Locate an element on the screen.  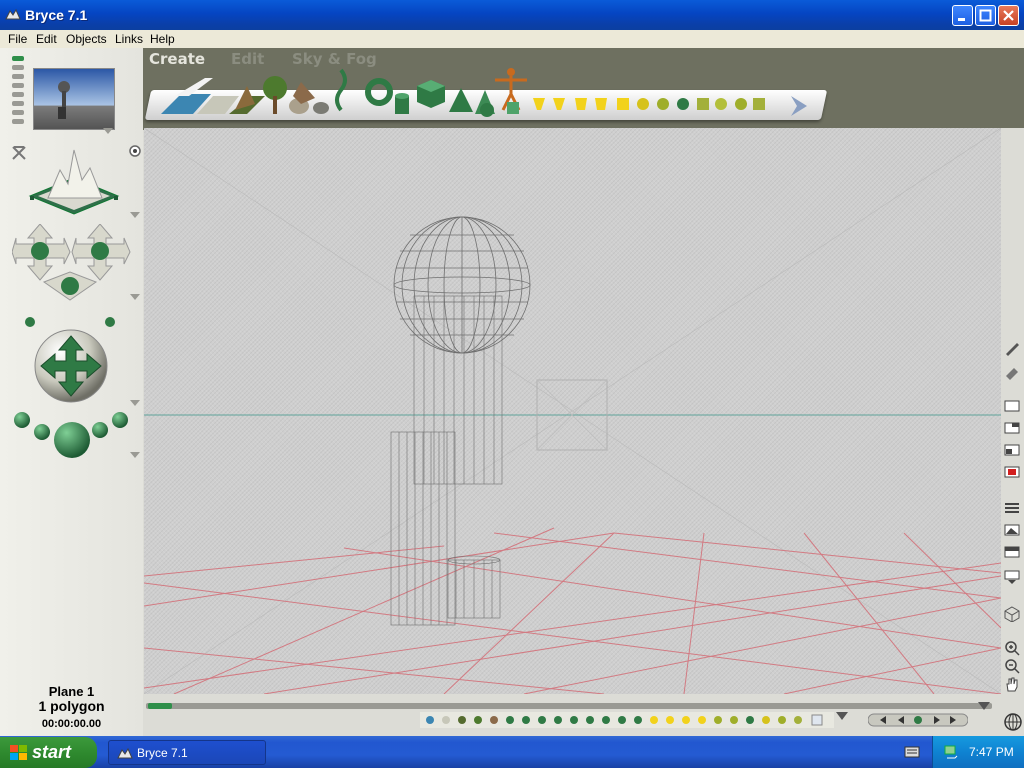
view-menu-arrow-icon is located at coordinates (135, 215).